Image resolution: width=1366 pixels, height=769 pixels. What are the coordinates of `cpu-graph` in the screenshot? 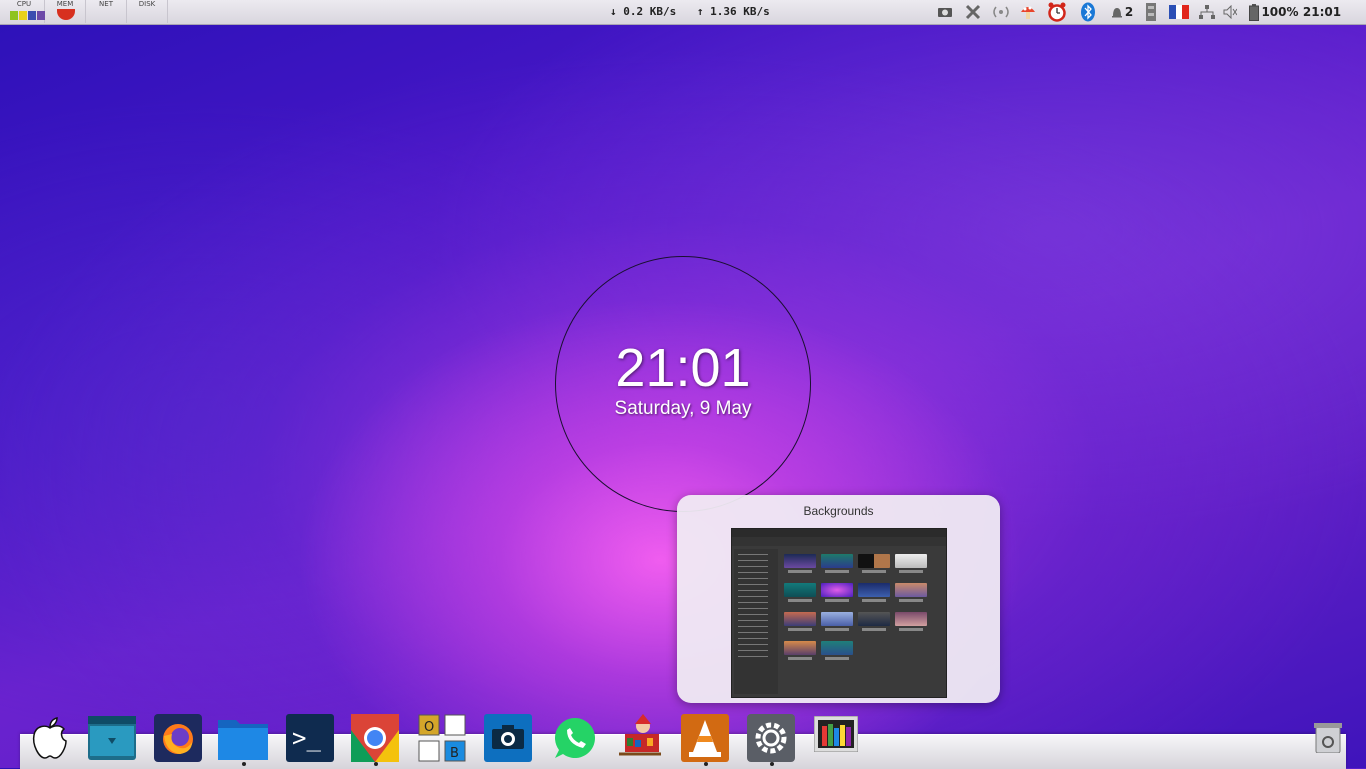 It's located at (27, 15).